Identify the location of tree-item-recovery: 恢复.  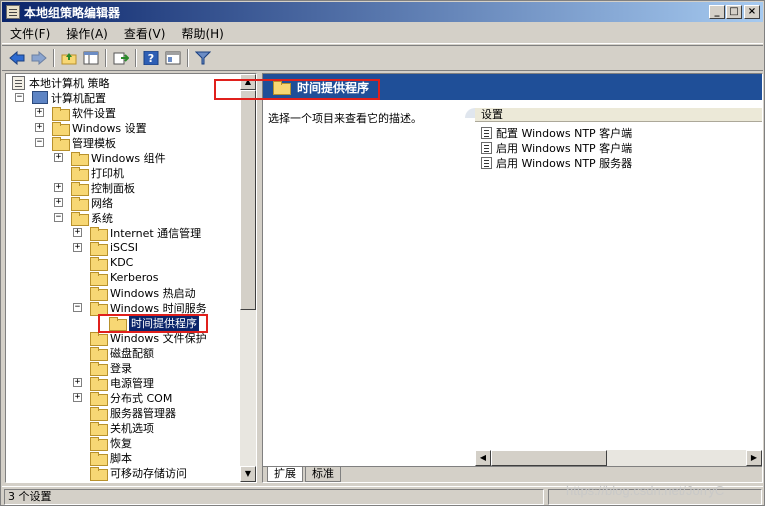
(111, 443).